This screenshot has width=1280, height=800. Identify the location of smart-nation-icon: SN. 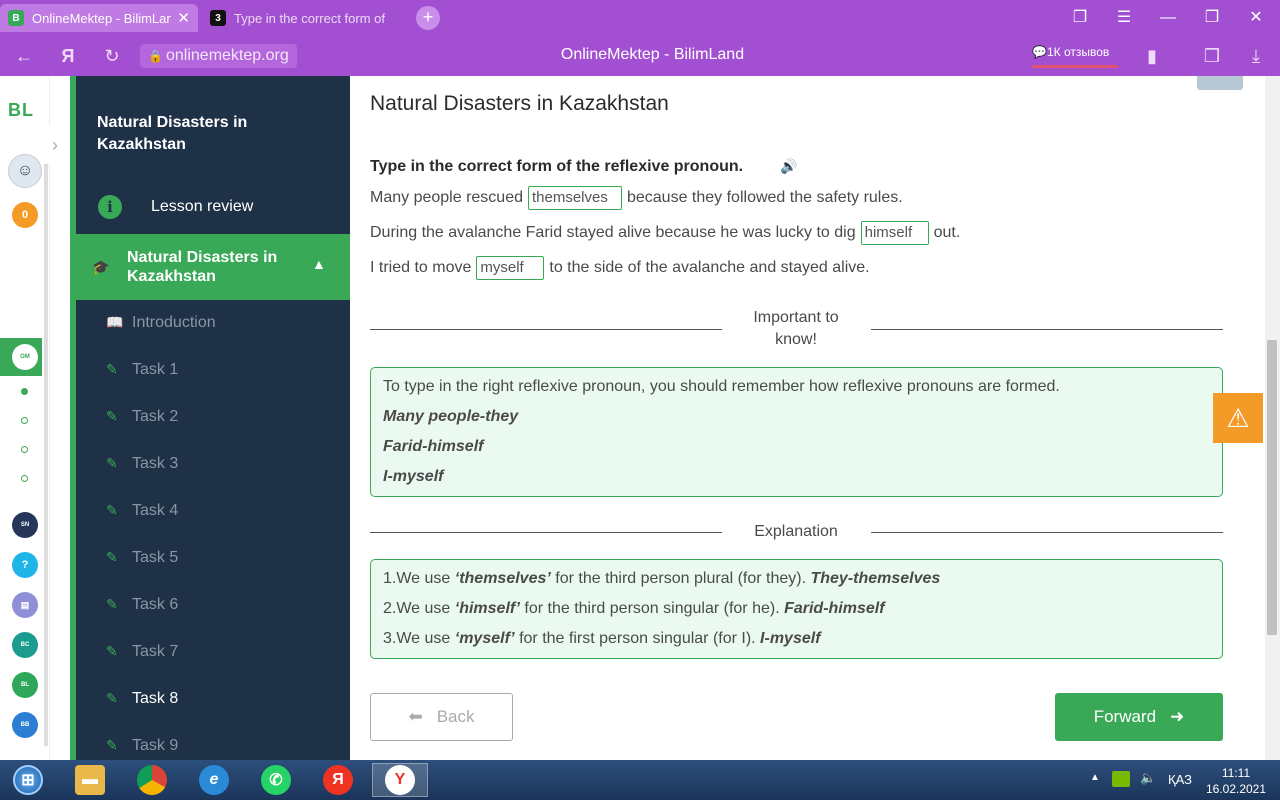
(25, 525).